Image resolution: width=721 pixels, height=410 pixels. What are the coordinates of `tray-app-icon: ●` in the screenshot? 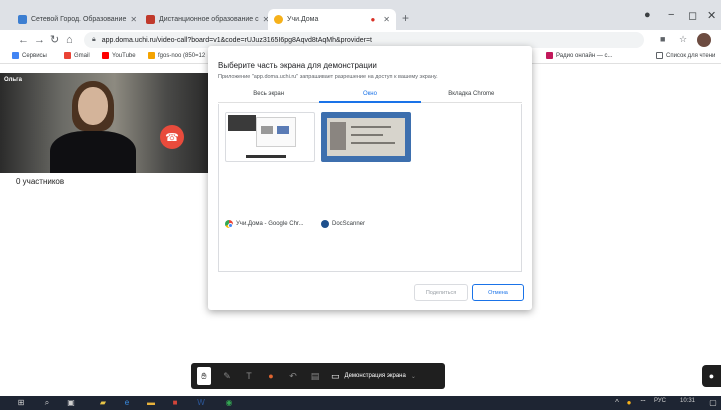 It's located at (629, 403).